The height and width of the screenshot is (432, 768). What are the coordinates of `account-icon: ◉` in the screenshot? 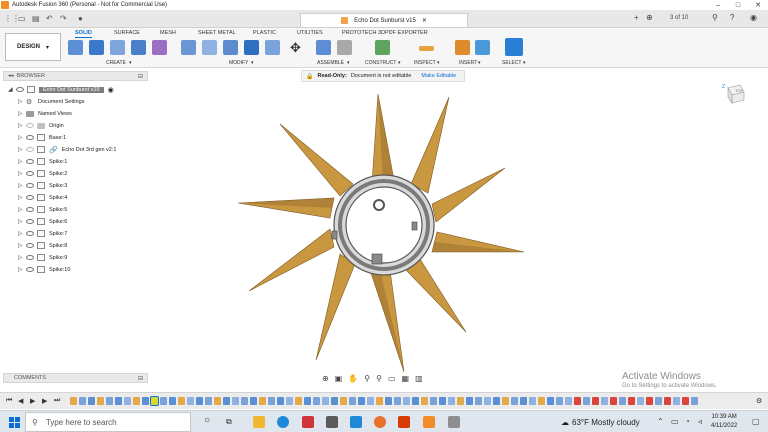 It's located at (753, 17).